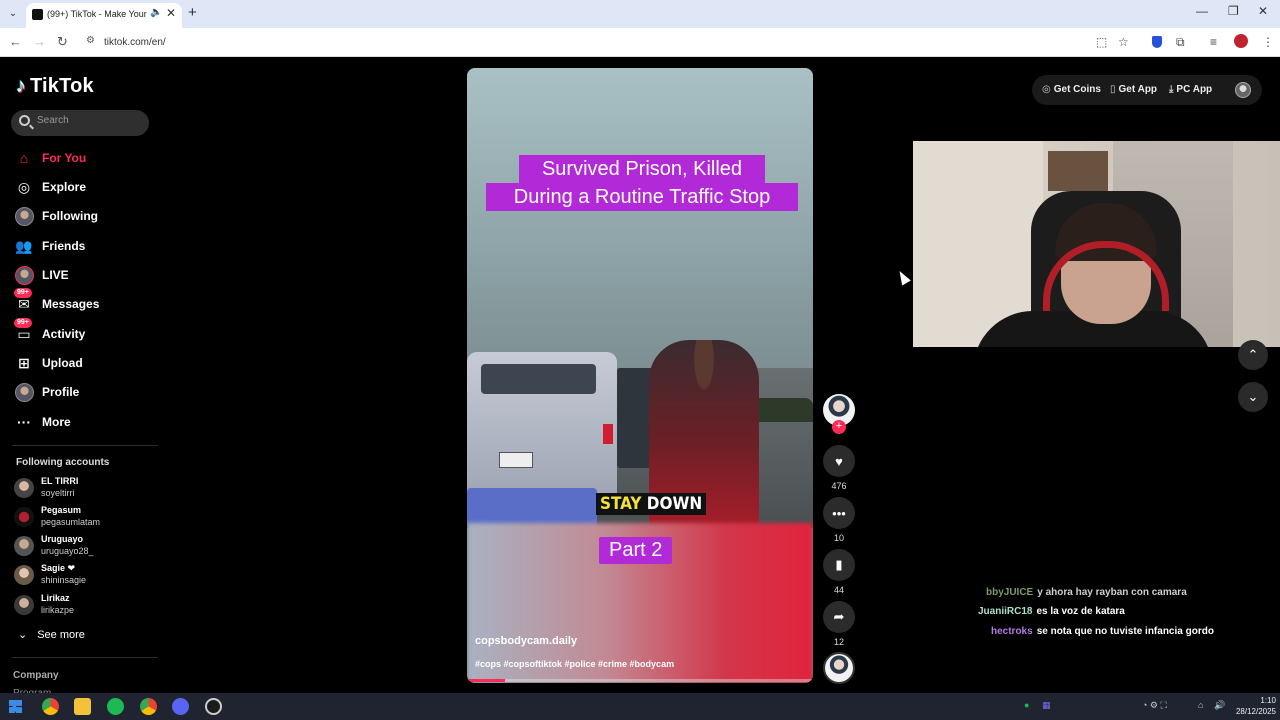  I want to click on chat-text: se nota que no tuviste infancia gordo, so click(1125, 631).